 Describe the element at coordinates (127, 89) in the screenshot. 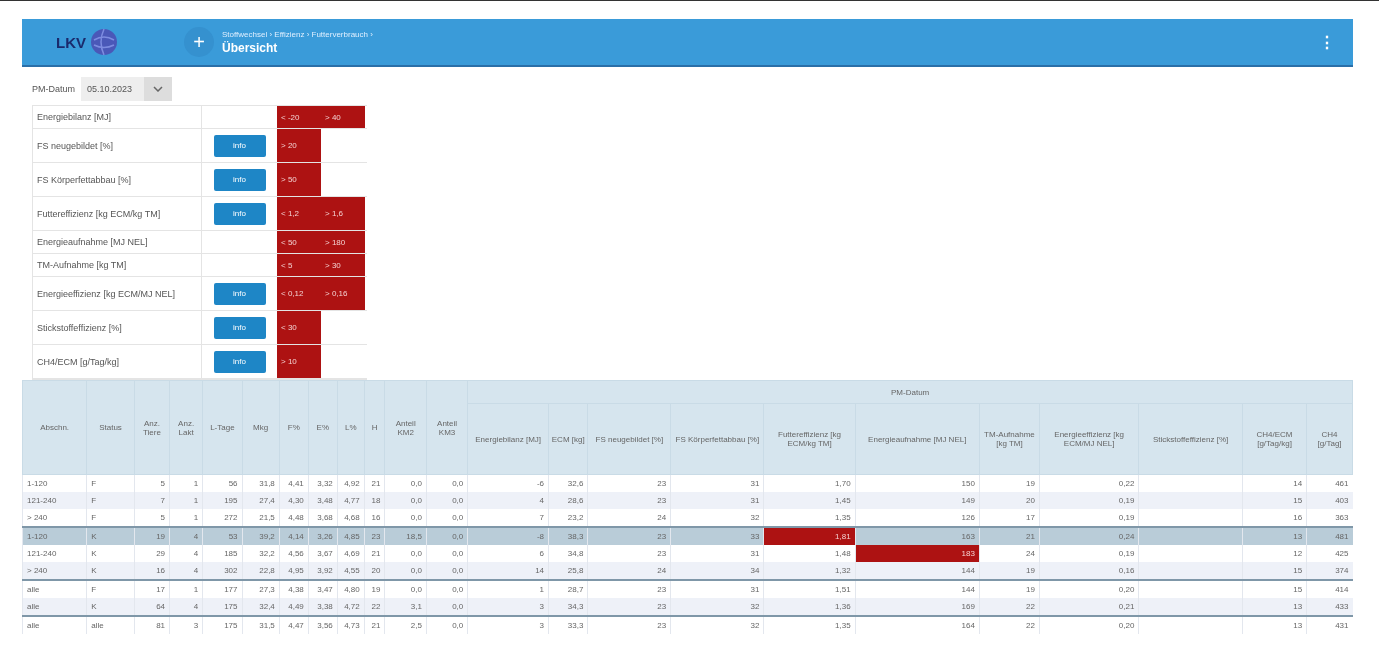

I see `date-select: 05.10.2023` at that location.